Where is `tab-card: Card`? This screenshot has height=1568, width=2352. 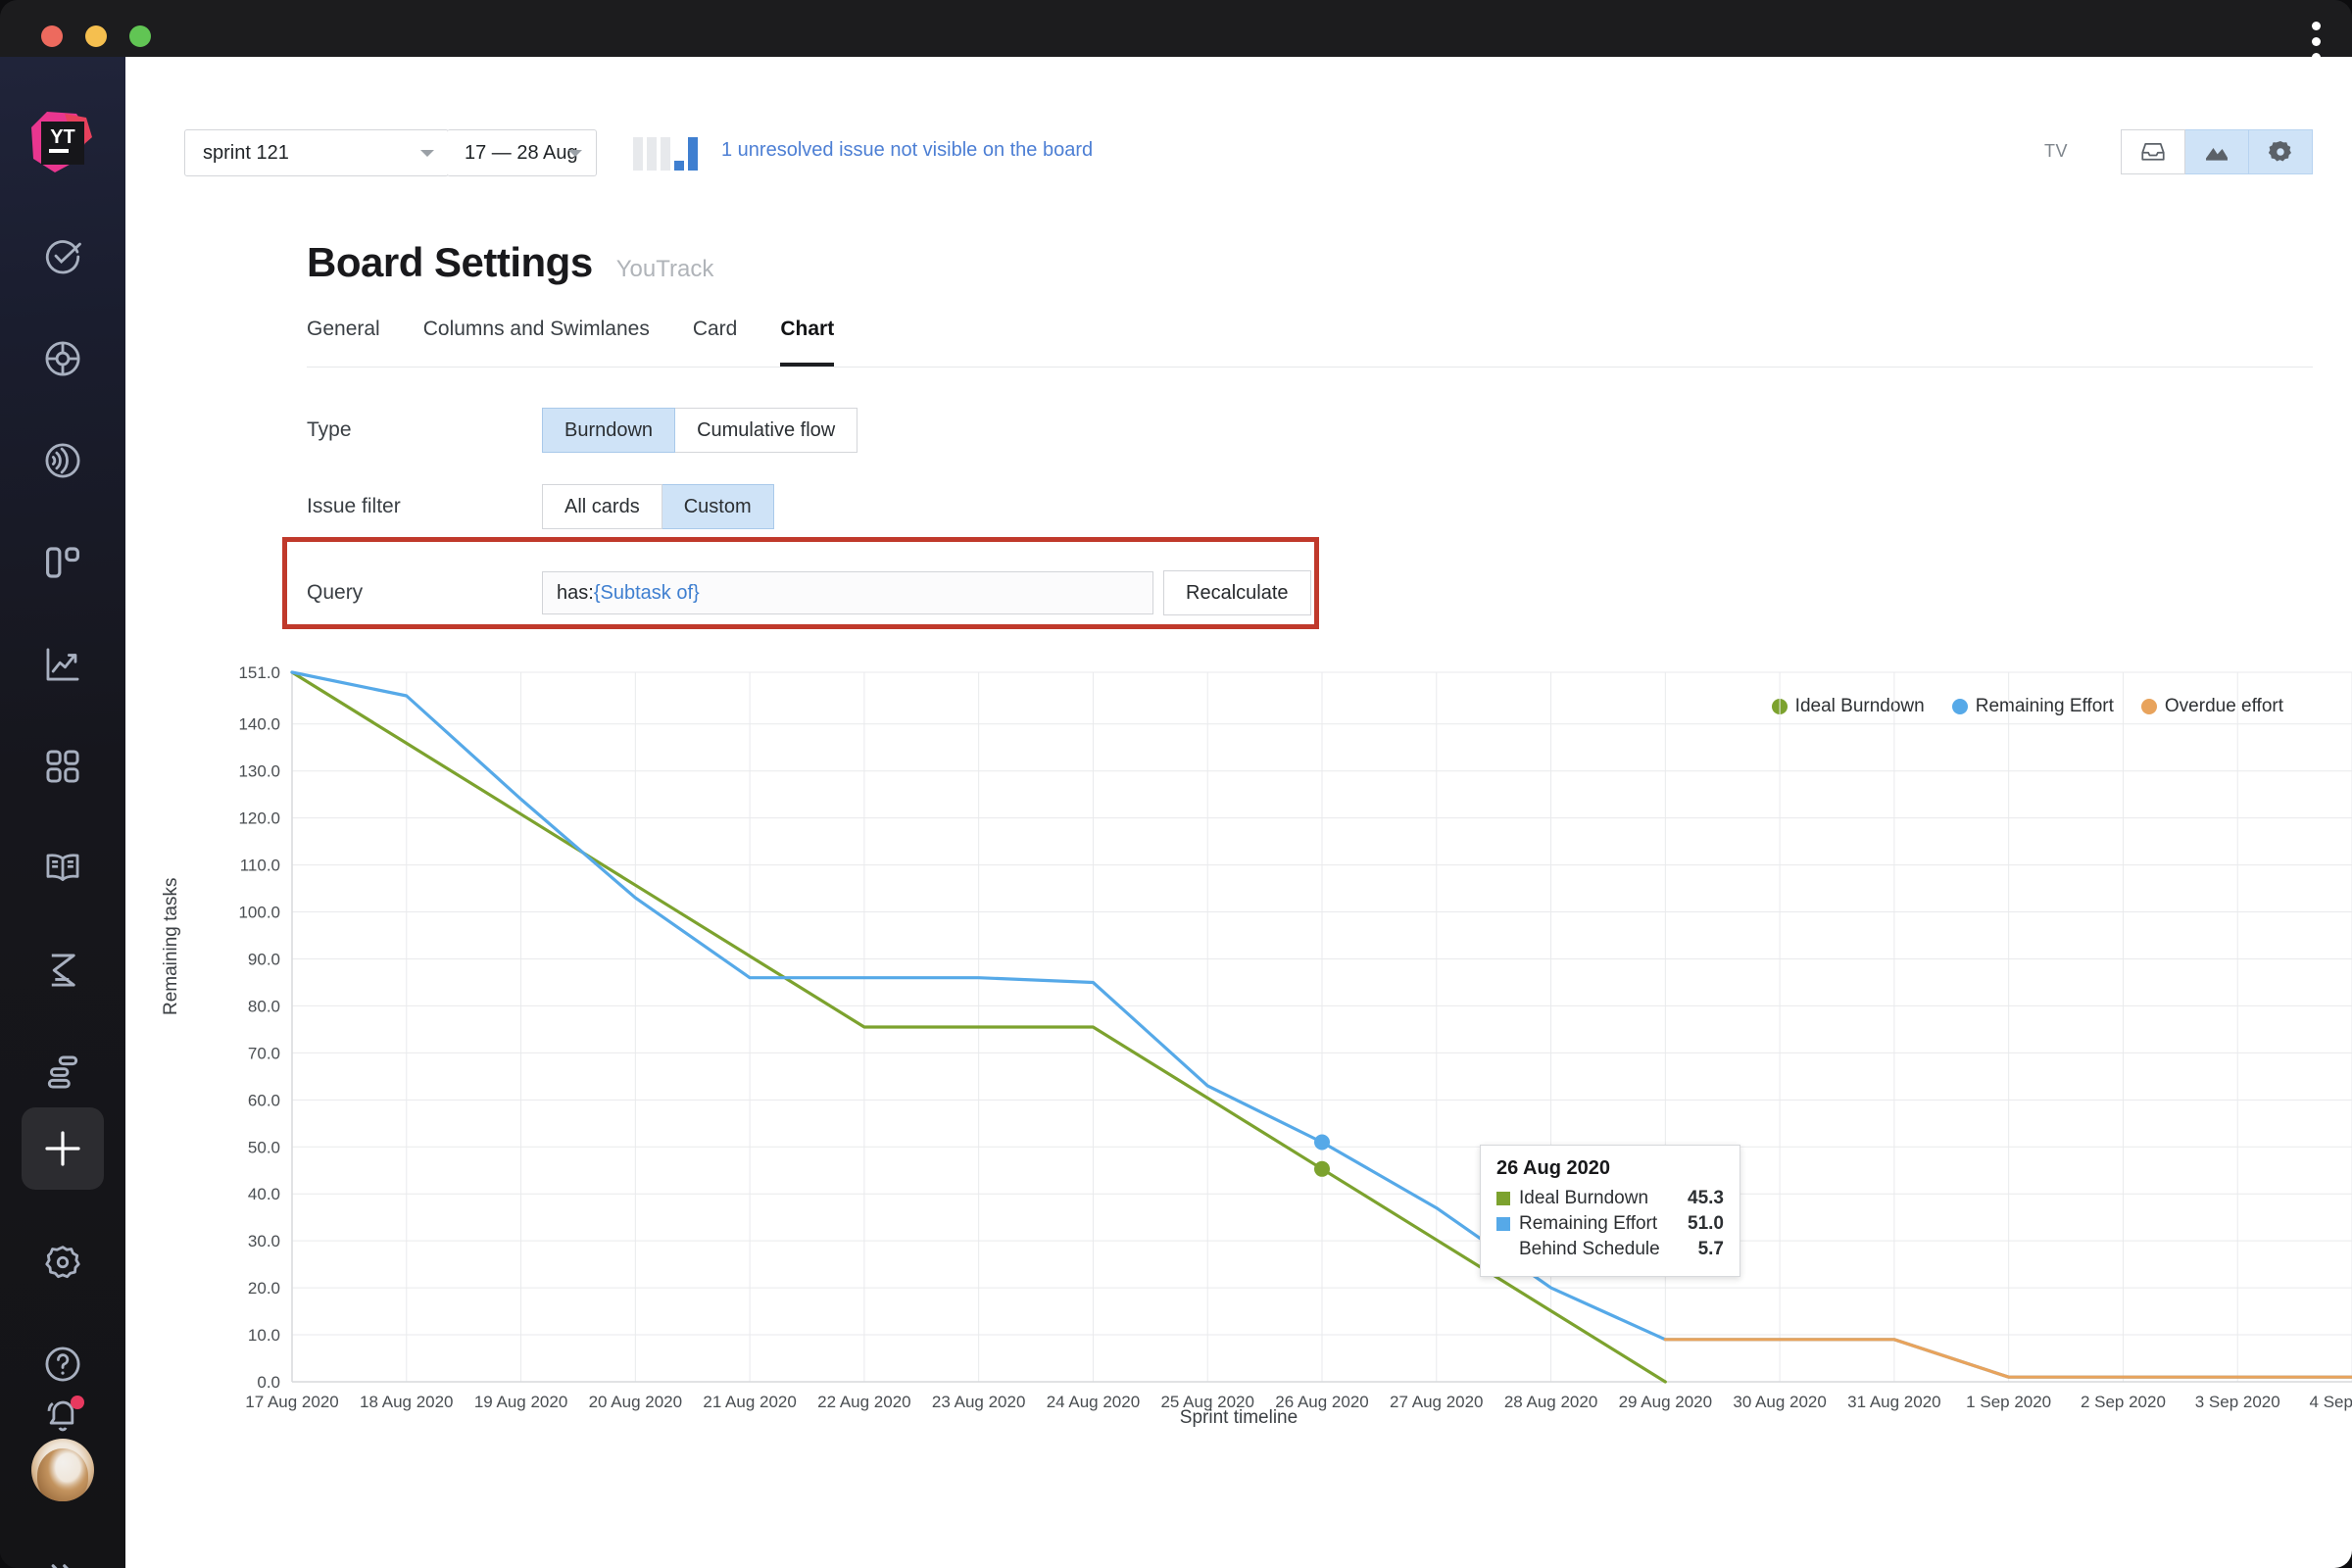
tab-card: Card is located at coordinates (715, 342).